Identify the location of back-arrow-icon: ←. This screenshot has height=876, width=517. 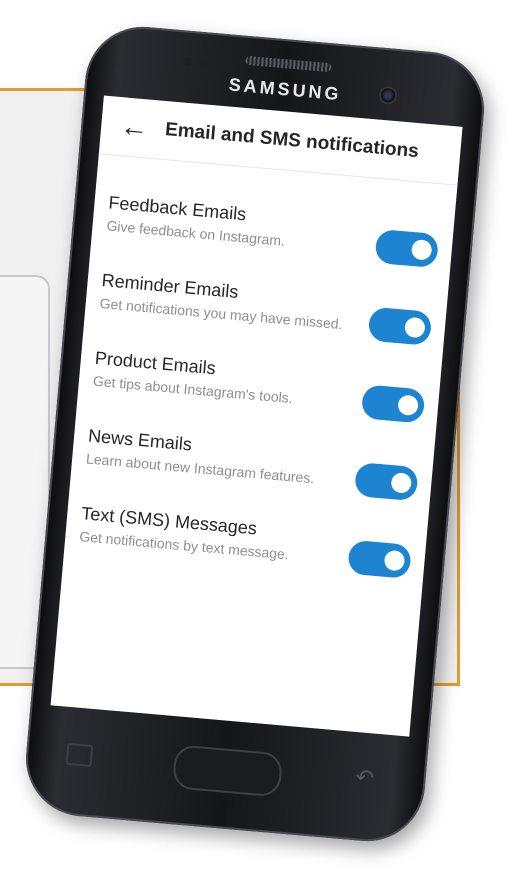
(134, 126).